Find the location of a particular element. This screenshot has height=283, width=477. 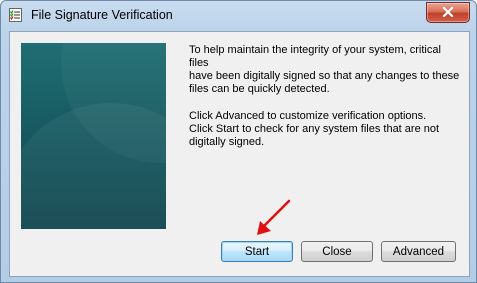

close-button: Close is located at coordinates (337, 251).